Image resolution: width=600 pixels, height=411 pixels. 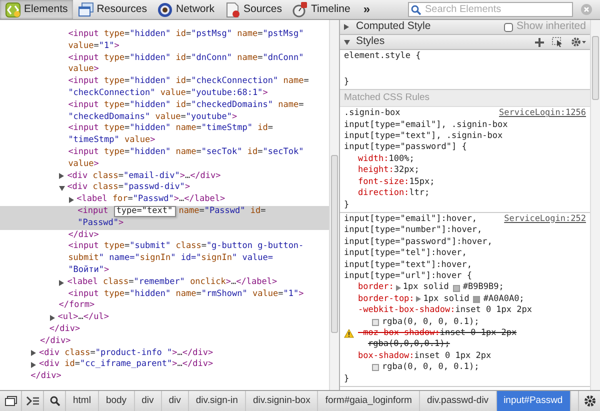 What do you see at coordinates (153, 118) in the screenshot?
I see `dom-line: "checkedDomains" value="youtube">` at bounding box center [153, 118].